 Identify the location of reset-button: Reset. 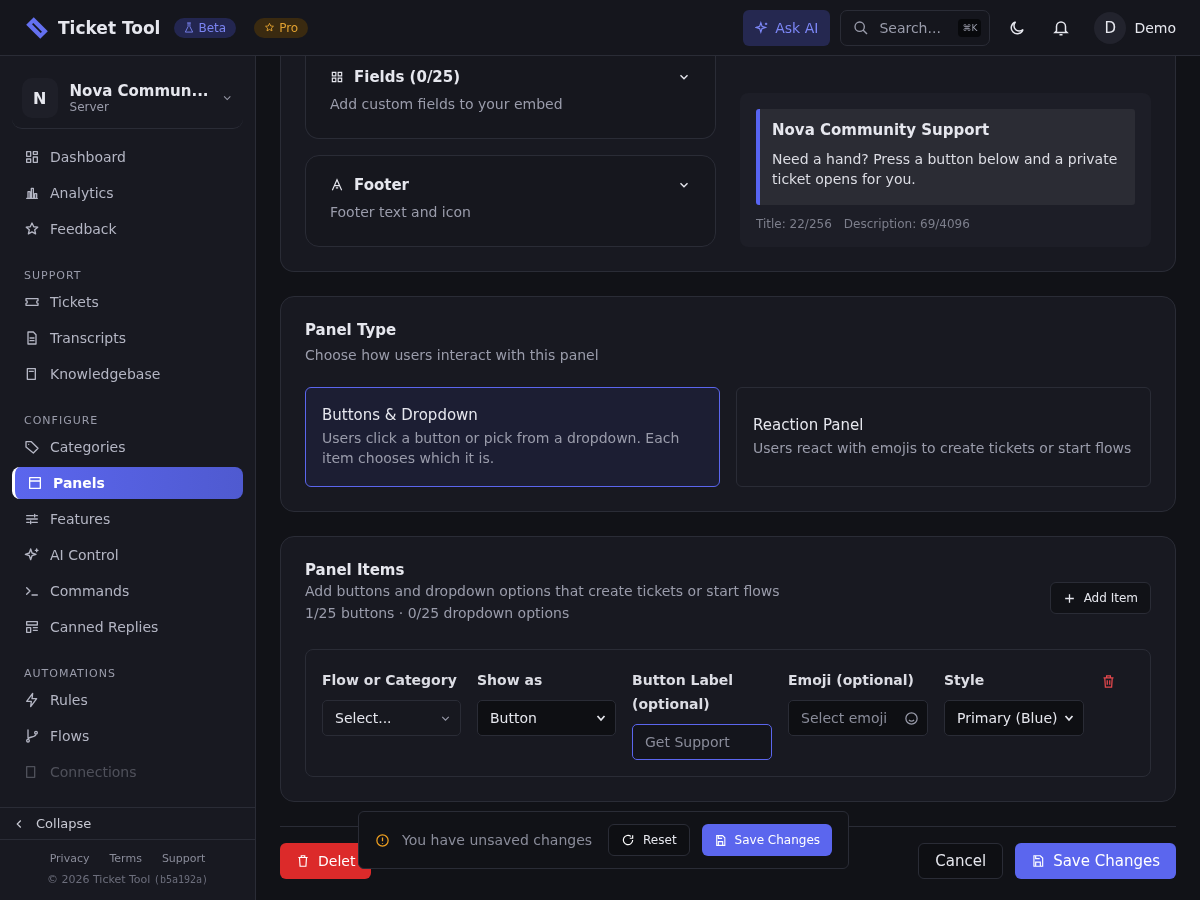
(649, 840).